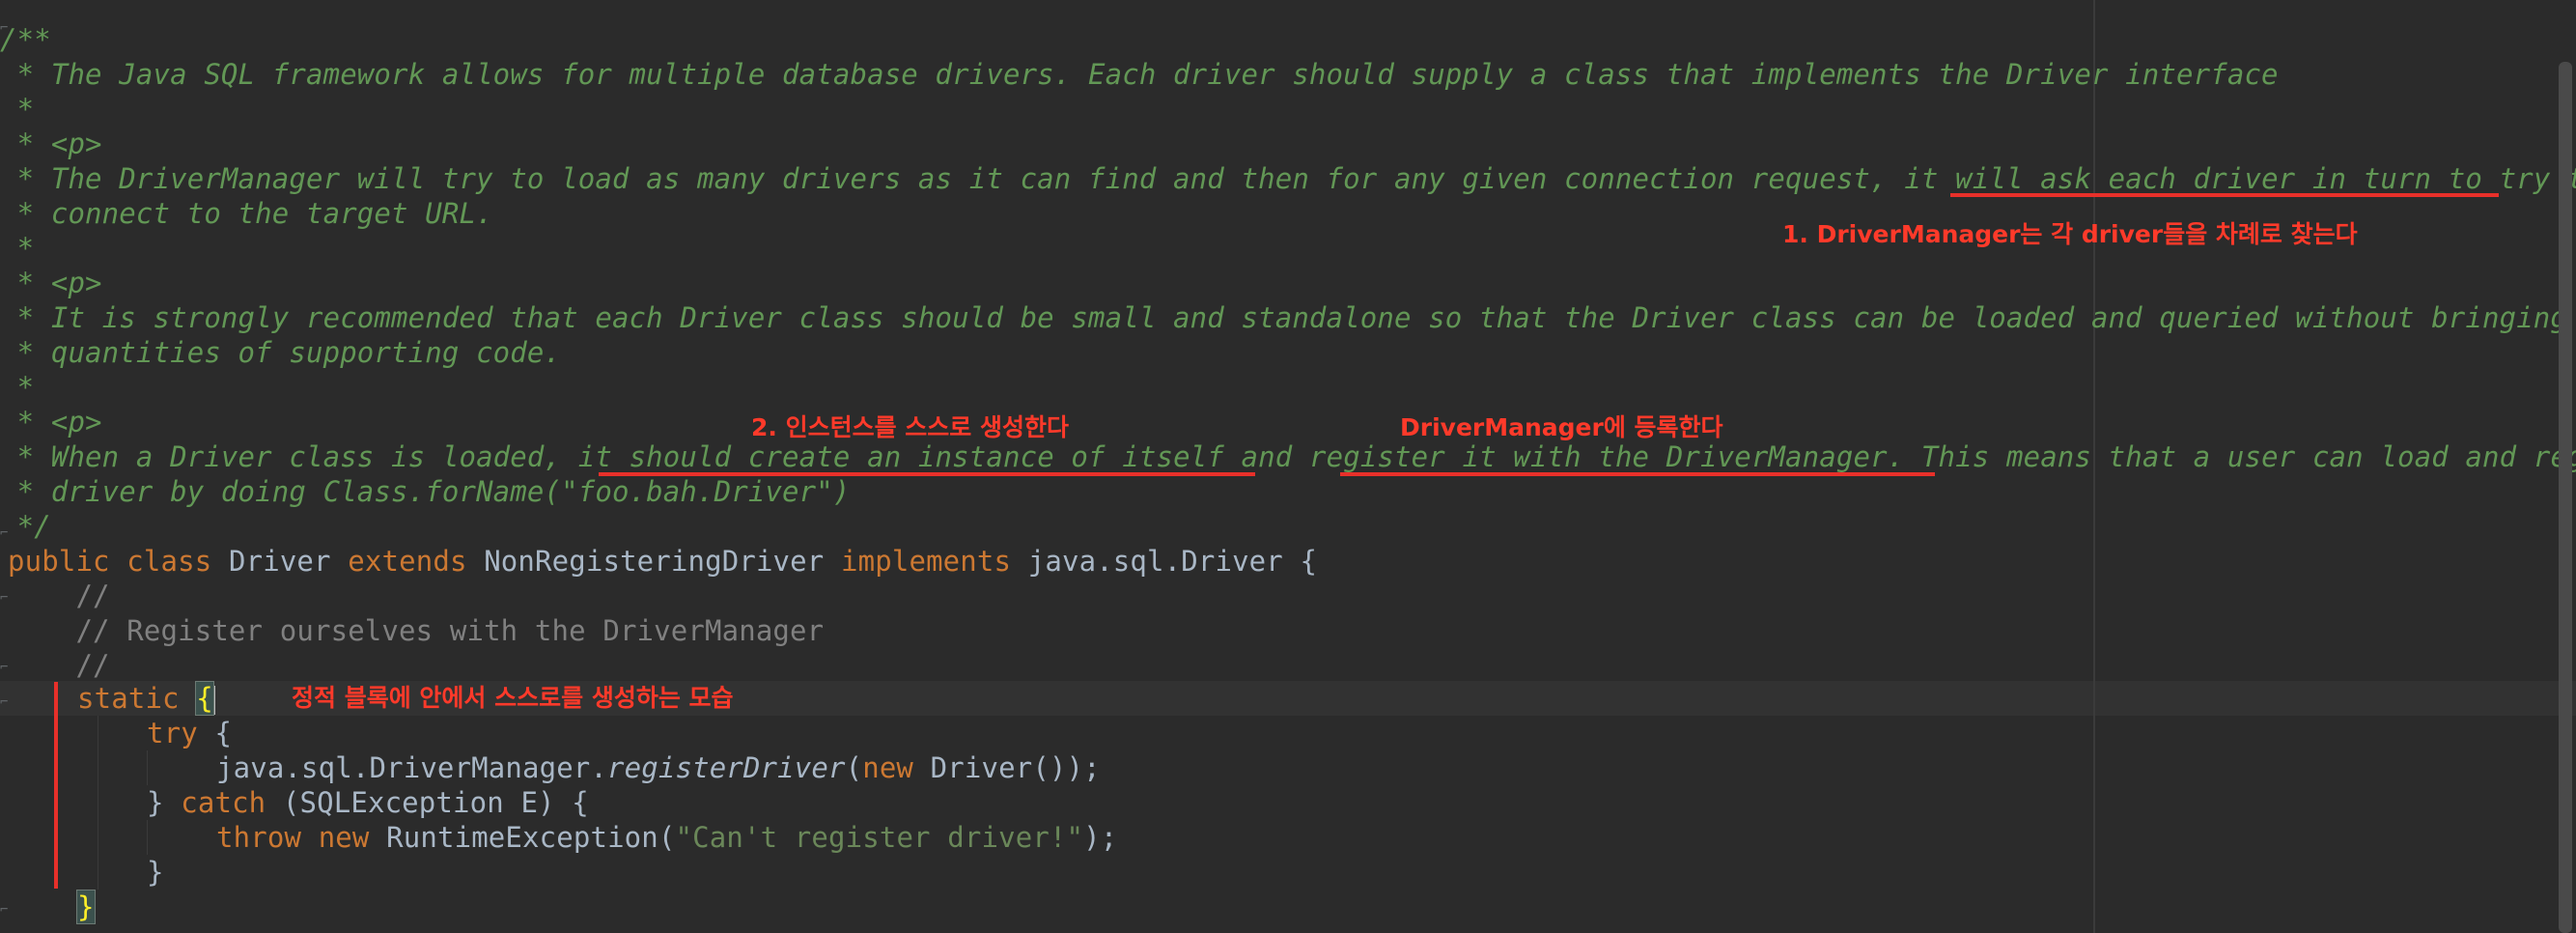 The image size is (2576, 933). What do you see at coordinates (513, 698) in the screenshot?
I see `annotation-text: 정적 블록에 안에서 스스로를 생성하는 모습` at bounding box center [513, 698].